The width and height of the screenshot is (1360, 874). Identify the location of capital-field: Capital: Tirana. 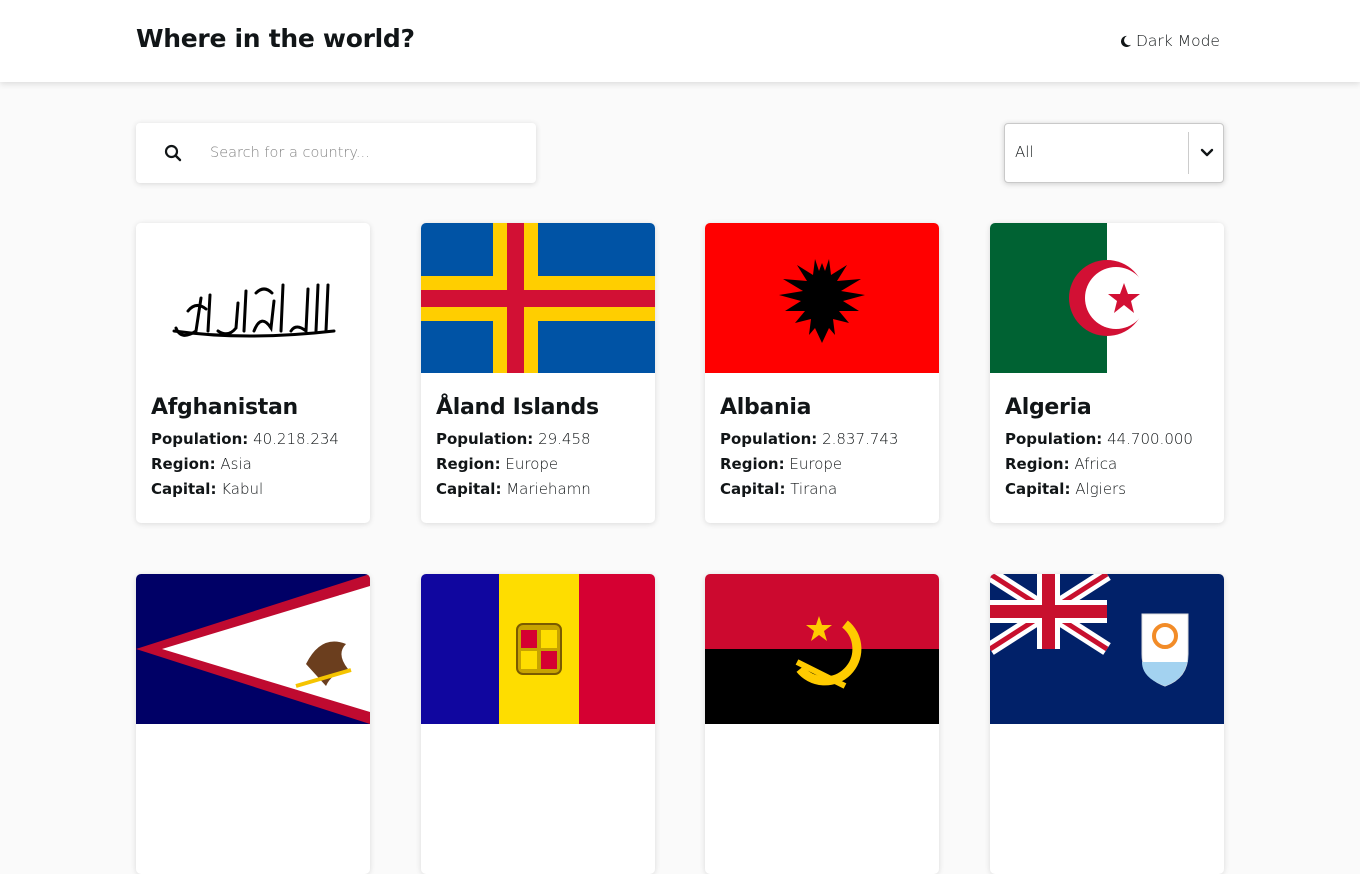
(779, 489).